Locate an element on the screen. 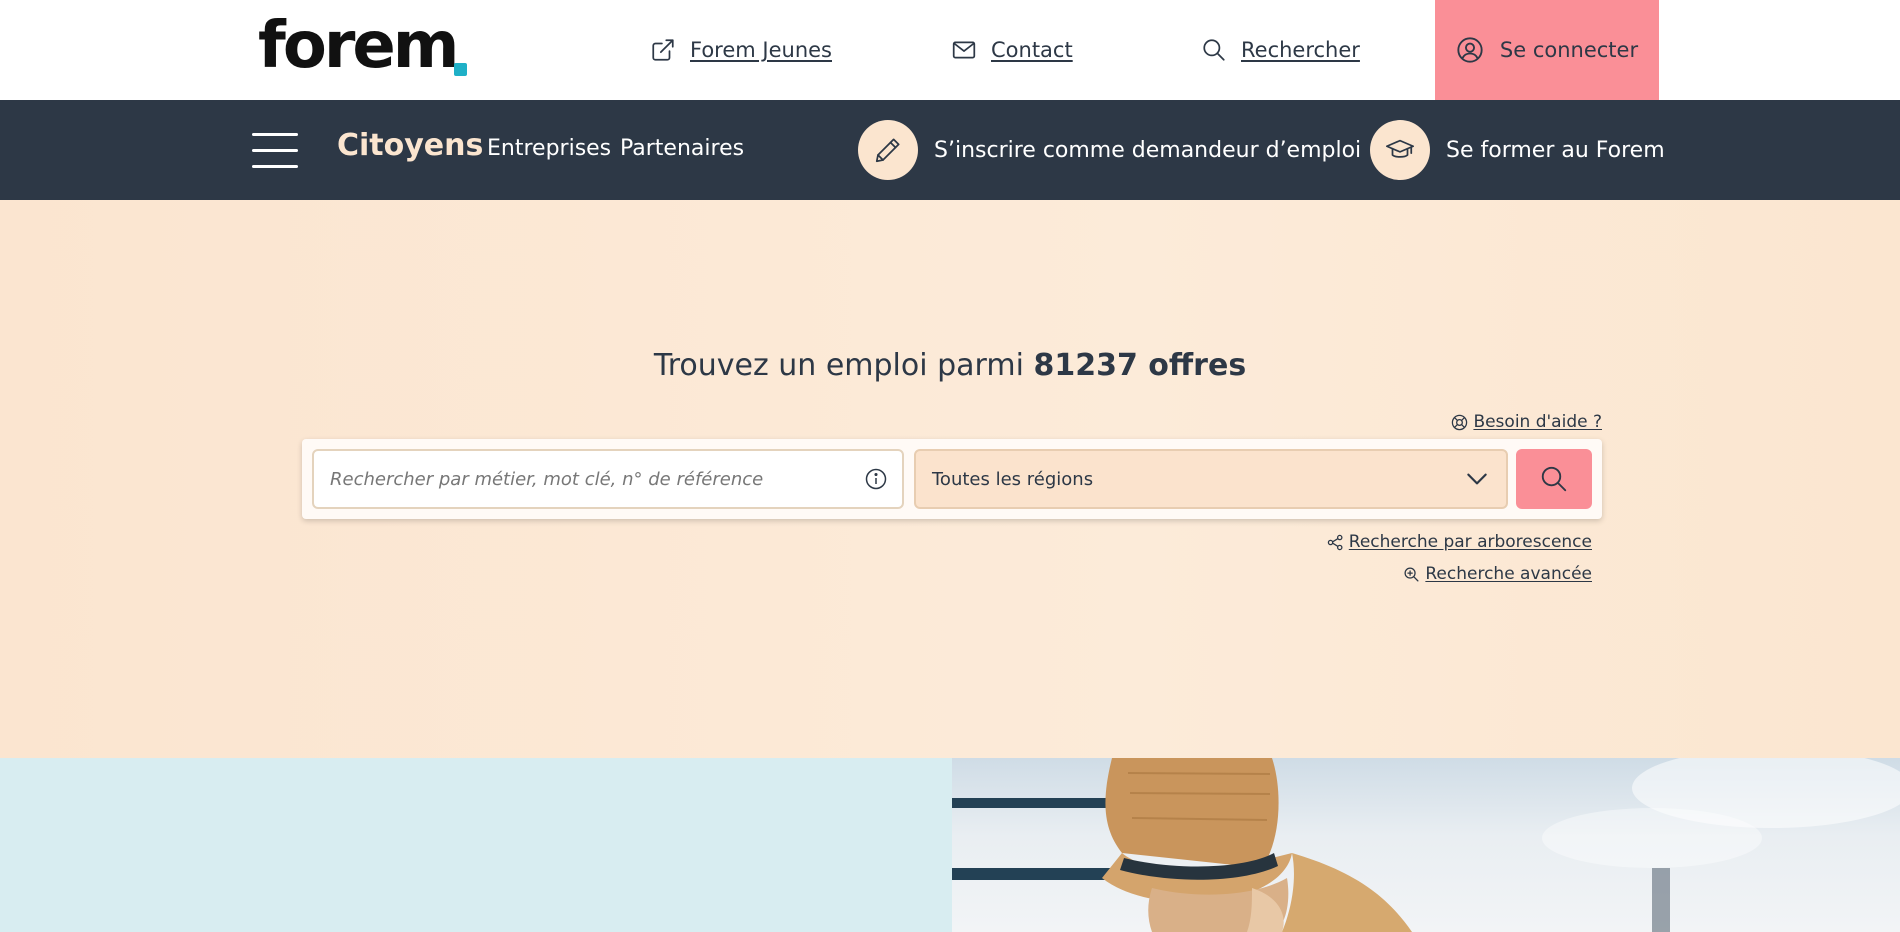 The height and width of the screenshot is (932, 1900). login-button: Se connecter is located at coordinates (1547, 50).